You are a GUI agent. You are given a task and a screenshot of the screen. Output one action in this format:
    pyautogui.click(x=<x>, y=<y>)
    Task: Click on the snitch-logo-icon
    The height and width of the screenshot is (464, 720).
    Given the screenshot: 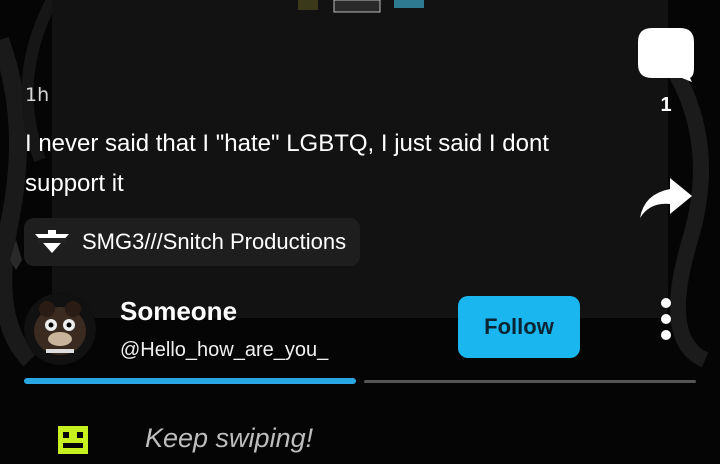 What is the action you would take?
    pyautogui.click(x=52, y=241)
    